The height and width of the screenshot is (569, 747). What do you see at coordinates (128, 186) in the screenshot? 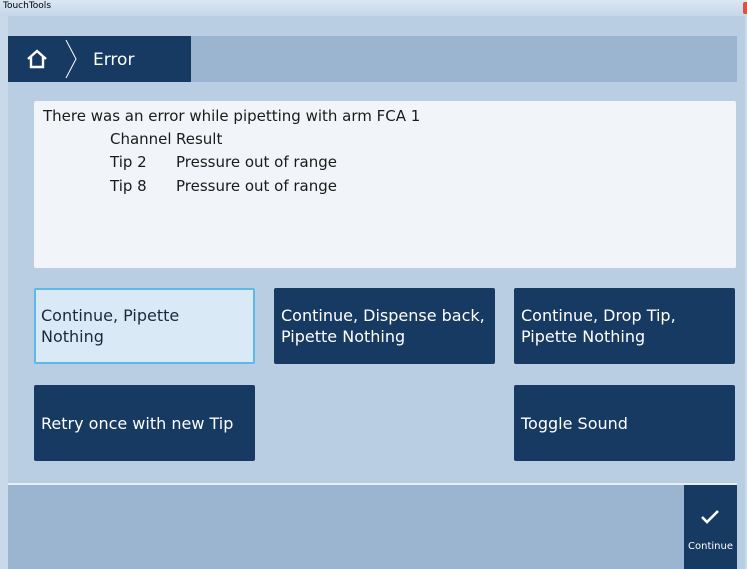
I see `row-channel: Tip 8` at bounding box center [128, 186].